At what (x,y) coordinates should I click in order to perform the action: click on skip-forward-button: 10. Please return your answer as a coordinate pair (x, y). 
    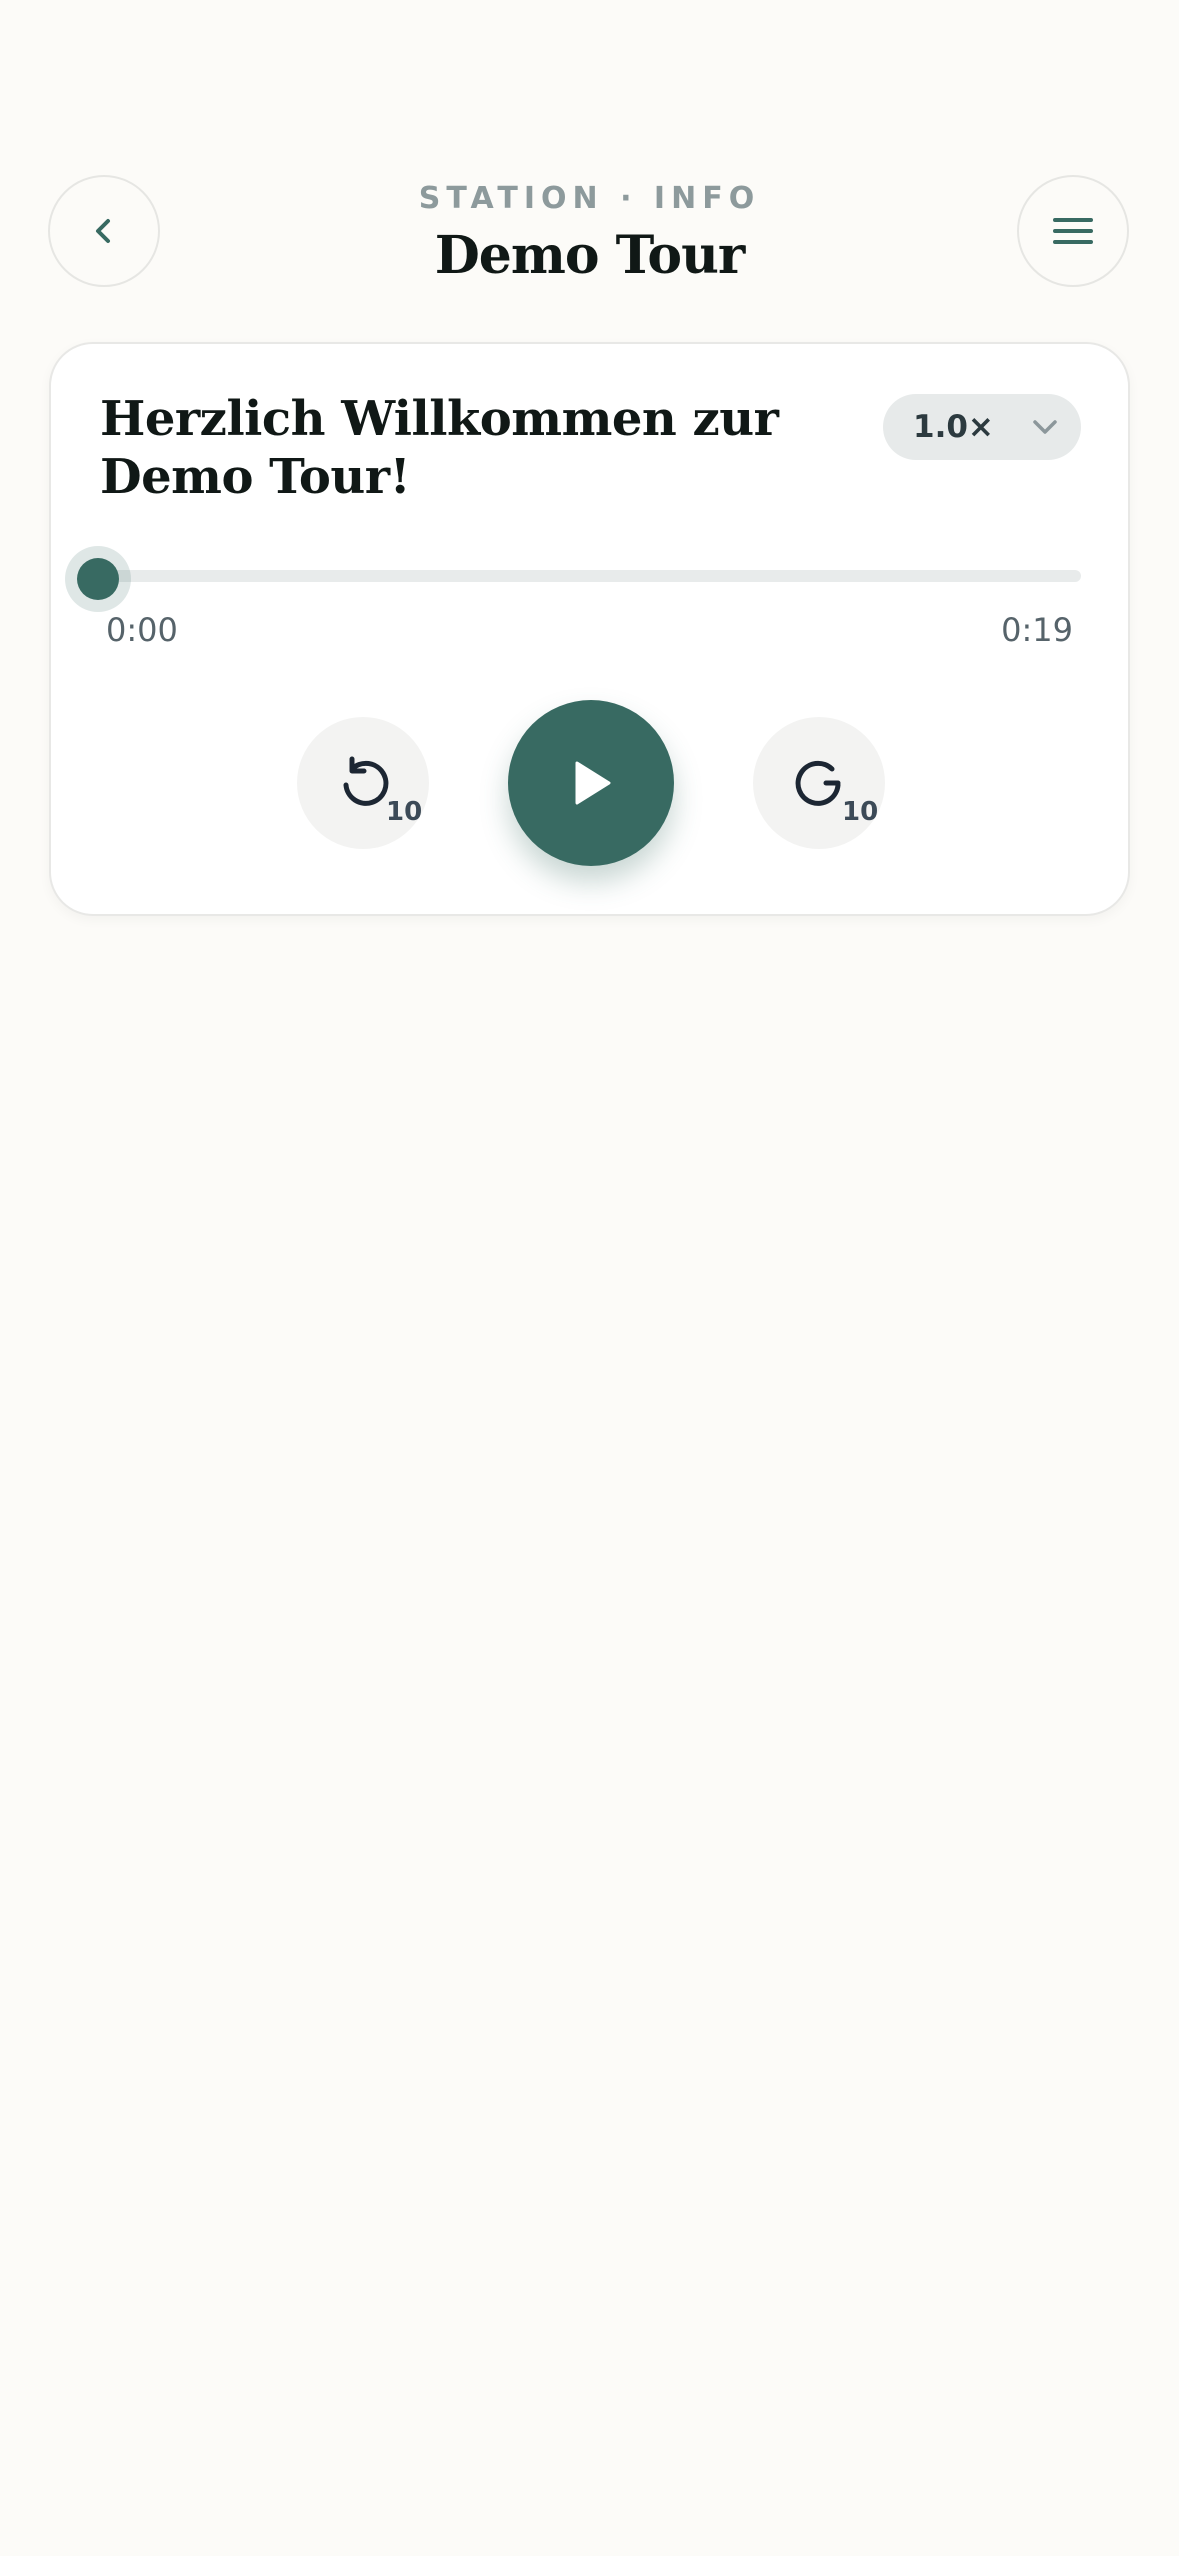
    Looking at the image, I should click on (819, 783).